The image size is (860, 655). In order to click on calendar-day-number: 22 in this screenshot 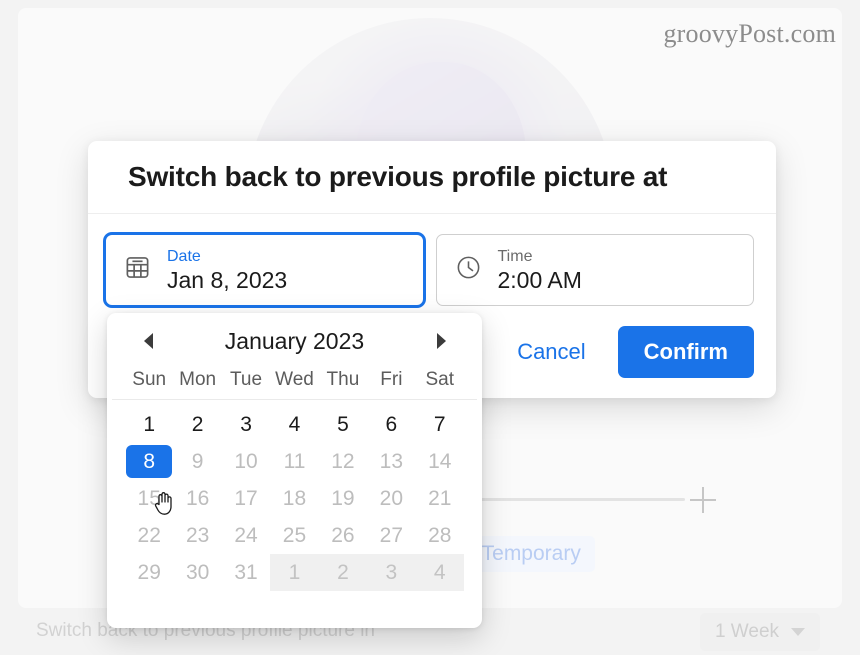, I will do `click(149, 535)`.